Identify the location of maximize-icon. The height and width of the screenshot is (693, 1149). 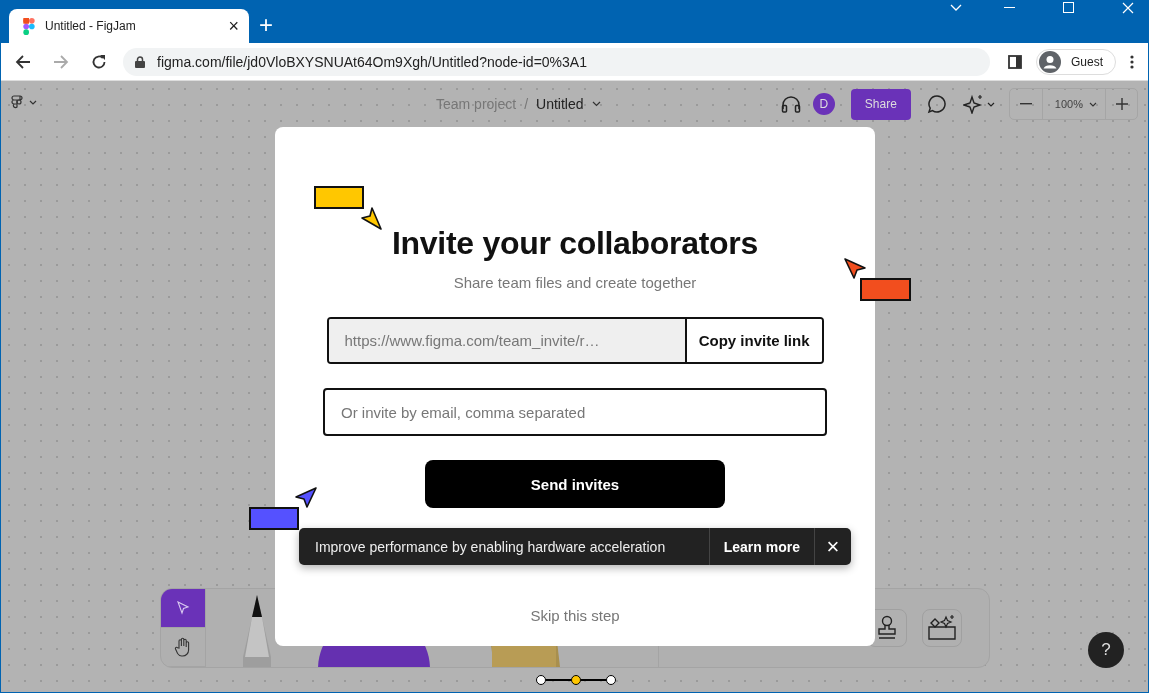
(1068, 7).